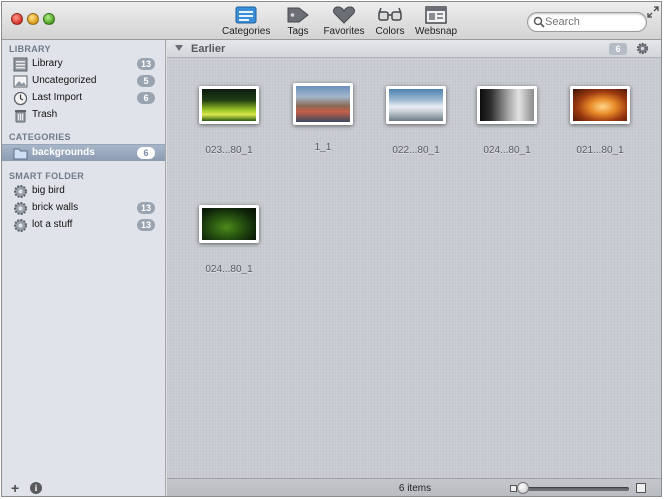 The width and height of the screenshot is (664, 499). I want to click on search-icon, so click(539, 22).